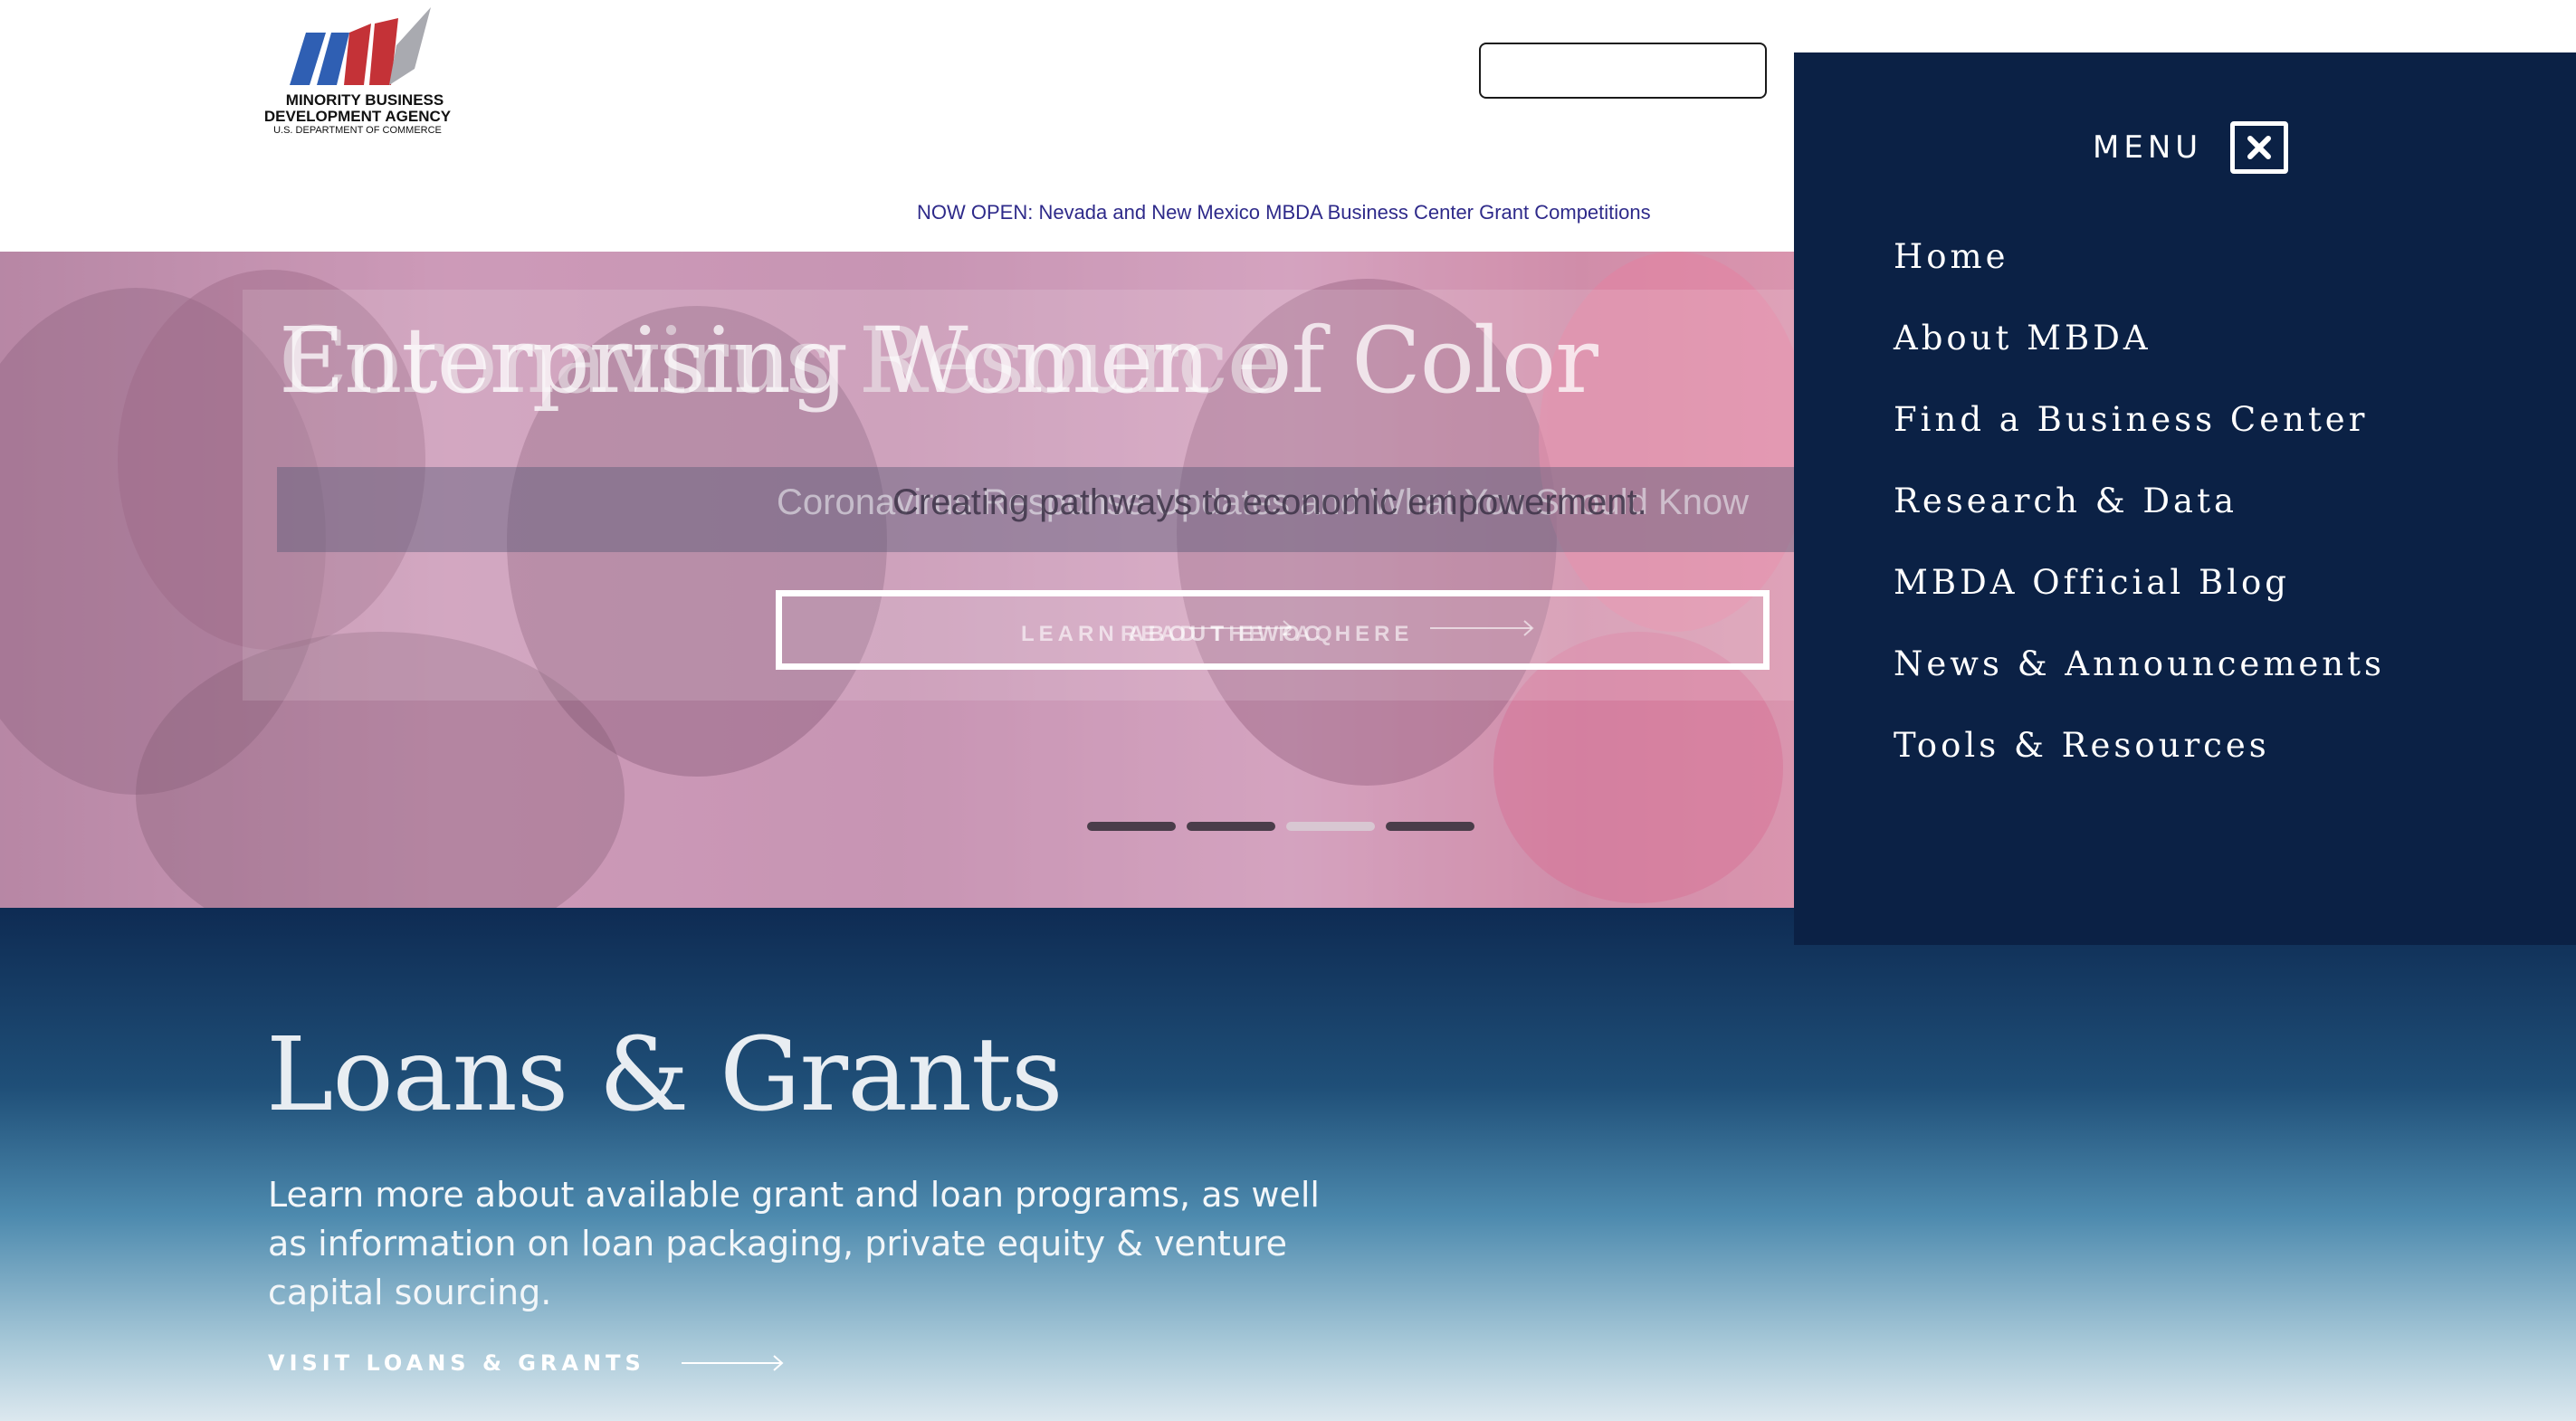 The height and width of the screenshot is (1421, 2576). I want to click on menu-item-tools-resources: Tools & Resources, so click(2139, 767).